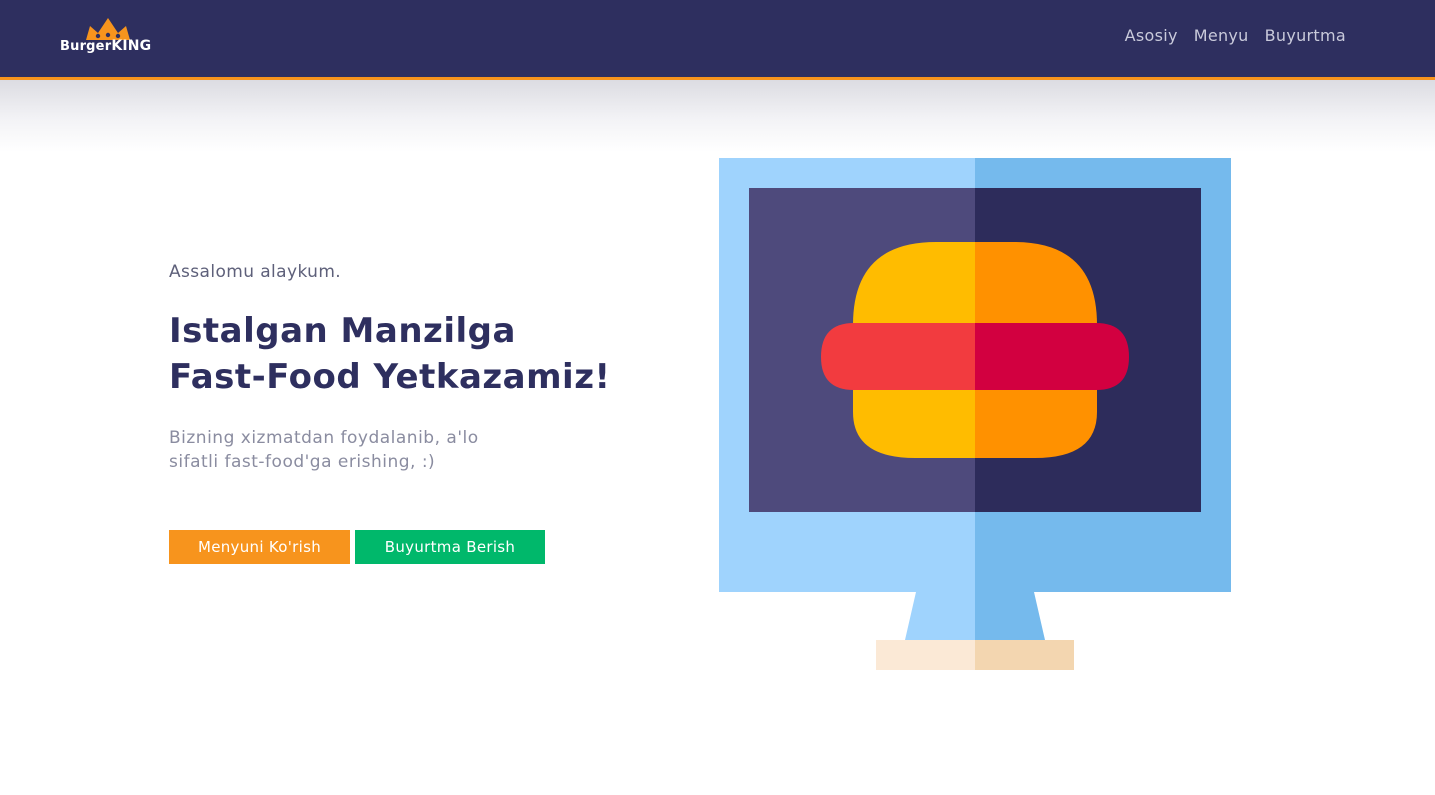  What do you see at coordinates (118, 37) in the screenshot?
I see `brand-logo: BurgerKING` at bounding box center [118, 37].